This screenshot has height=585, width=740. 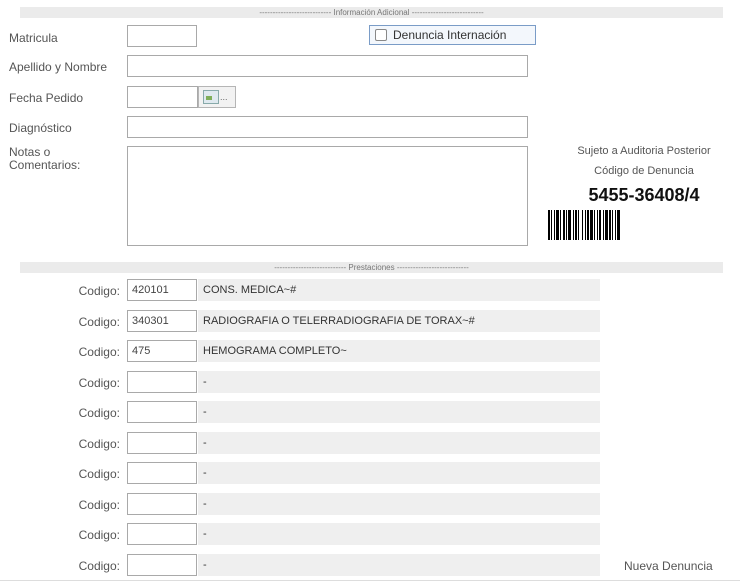 I want to click on apellido-nombre-label: Apellido y Nombre, so click(x=58, y=67).